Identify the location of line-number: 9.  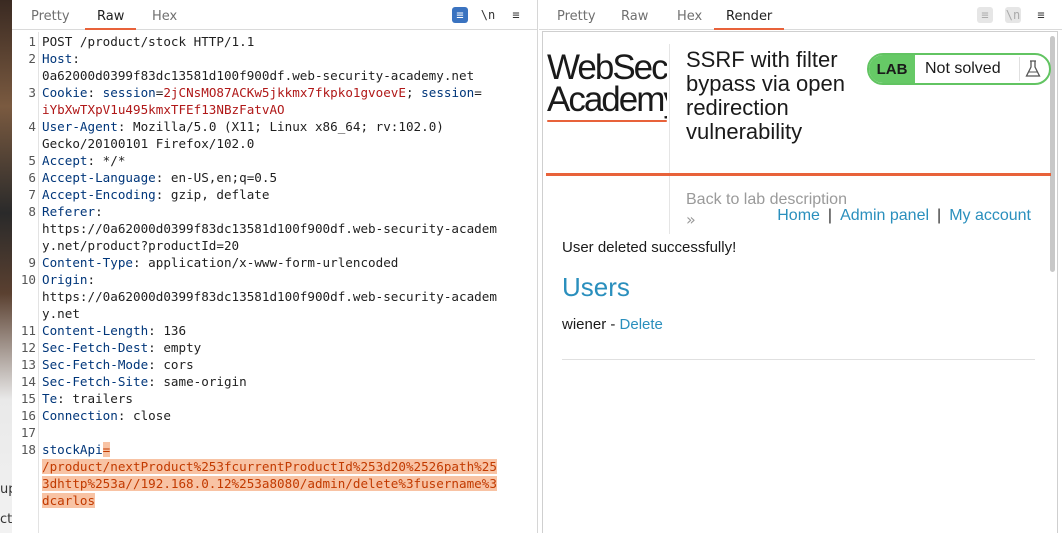
(32, 262).